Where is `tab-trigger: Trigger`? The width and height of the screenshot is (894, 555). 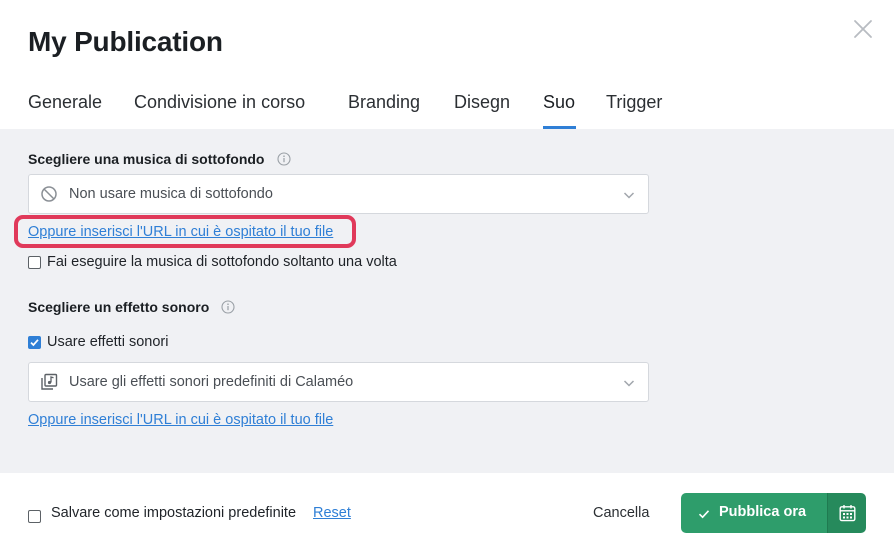 tab-trigger: Trigger is located at coordinates (634, 102).